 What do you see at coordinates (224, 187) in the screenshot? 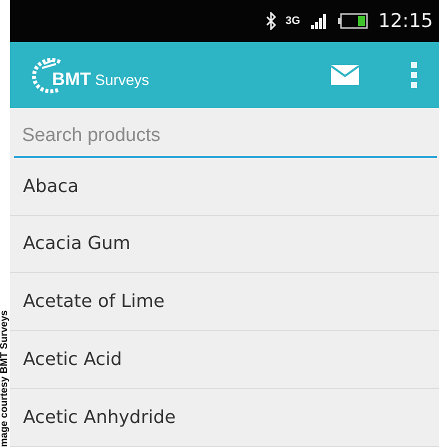
I see `product-item: Abaca` at bounding box center [224, 187].